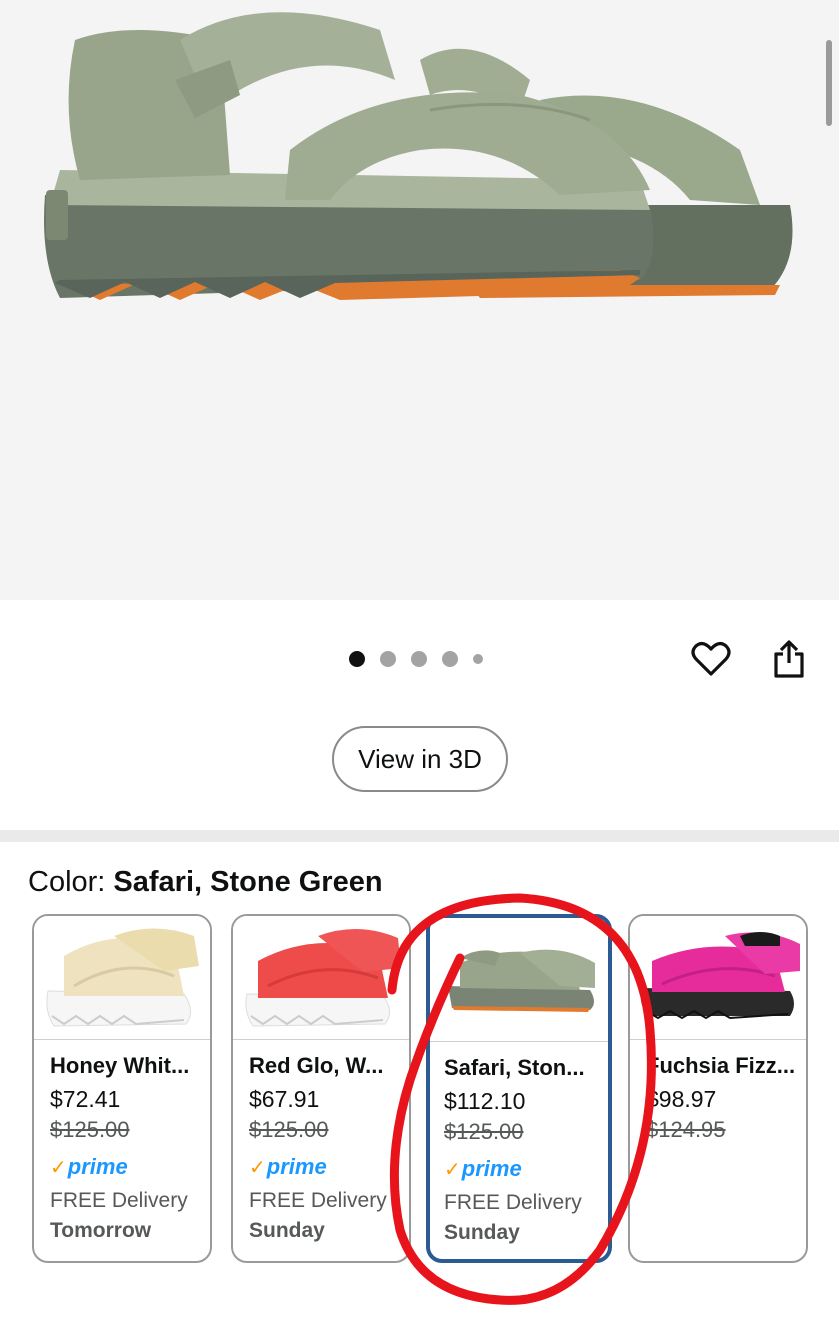 This screenshot has width=839, height=1333. I want to click on heart-icon, so click(711, 659).